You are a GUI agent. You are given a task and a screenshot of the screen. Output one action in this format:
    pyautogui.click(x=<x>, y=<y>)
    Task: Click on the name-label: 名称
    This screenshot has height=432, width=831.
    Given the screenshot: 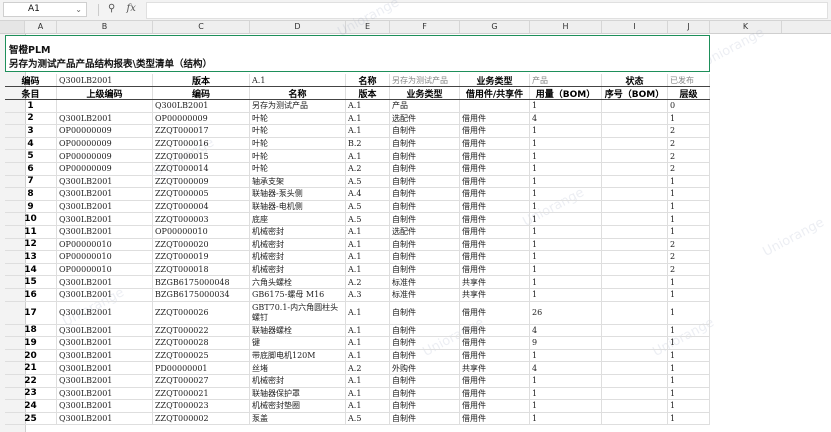 What is the action you would take?
    pyautogui.click(x=368, y=80)
    